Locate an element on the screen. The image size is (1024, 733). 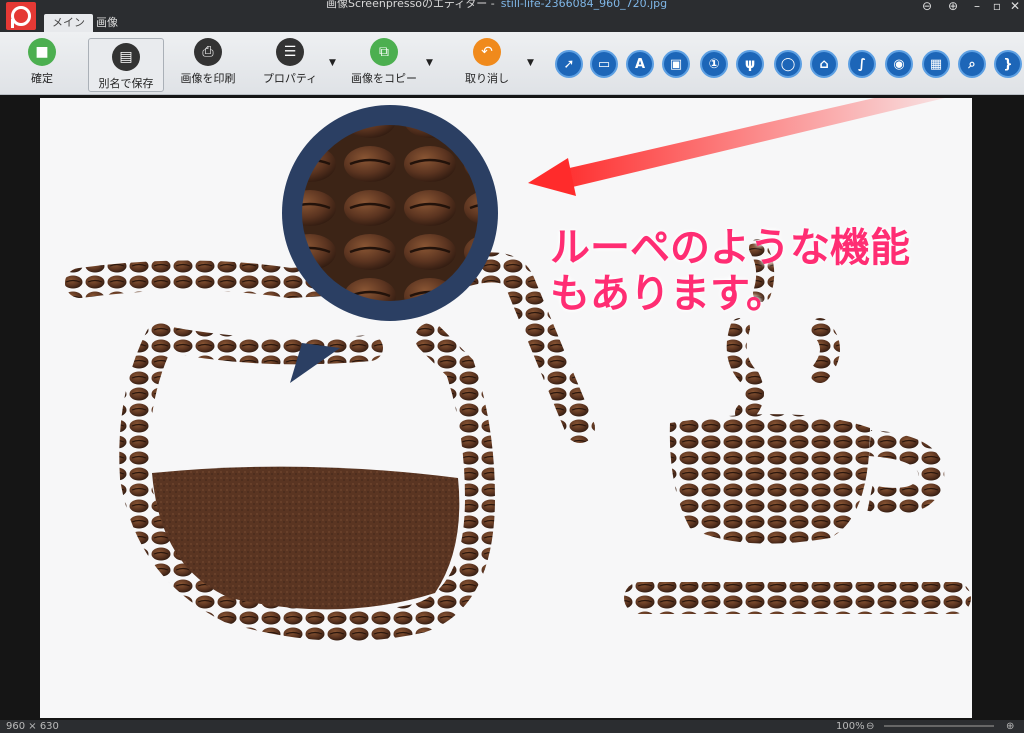
undo-label: 取り消し is located at coordinates (487, 78).